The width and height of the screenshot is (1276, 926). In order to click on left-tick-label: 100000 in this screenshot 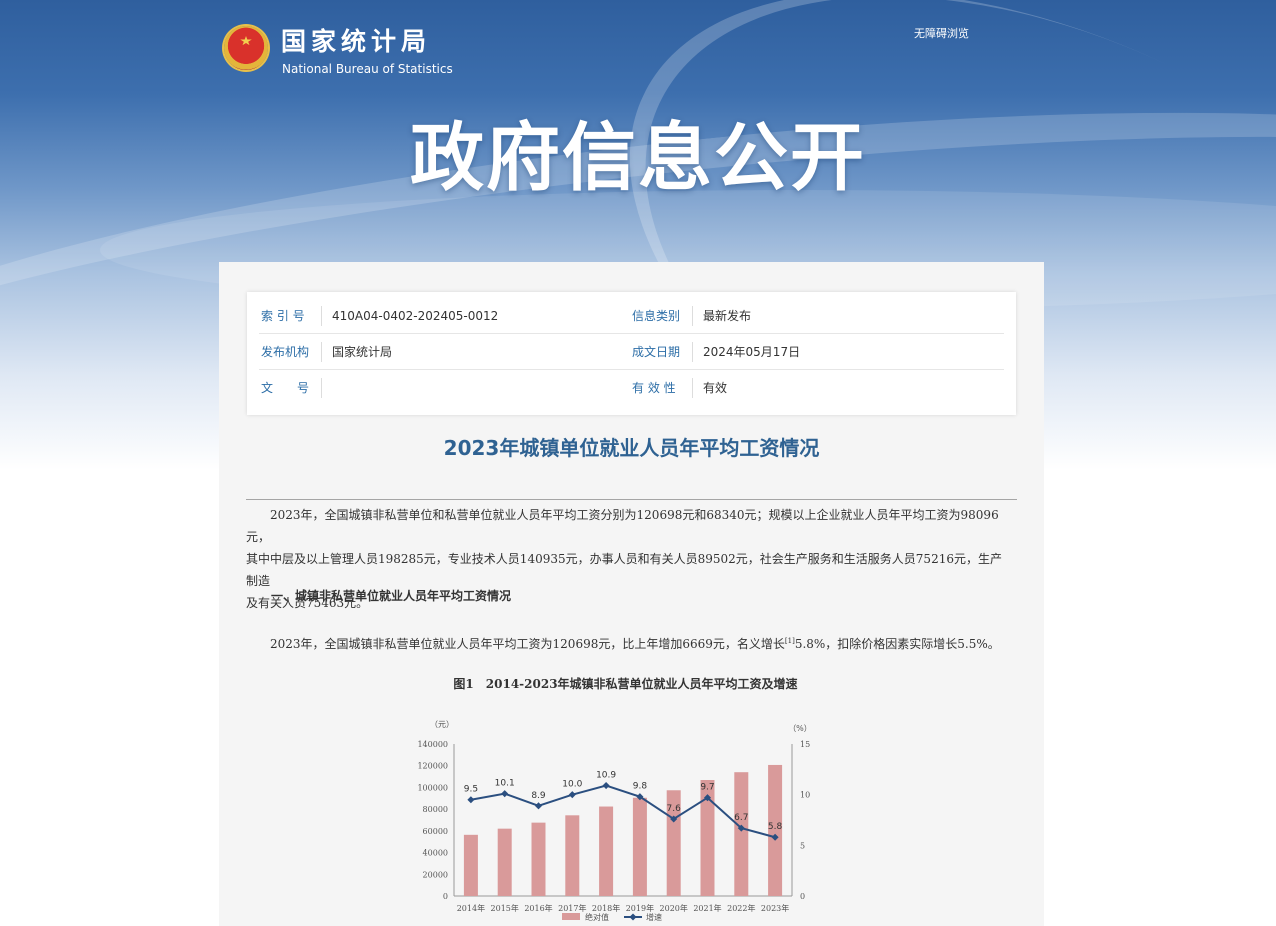, I will do `click(432, 787)`.